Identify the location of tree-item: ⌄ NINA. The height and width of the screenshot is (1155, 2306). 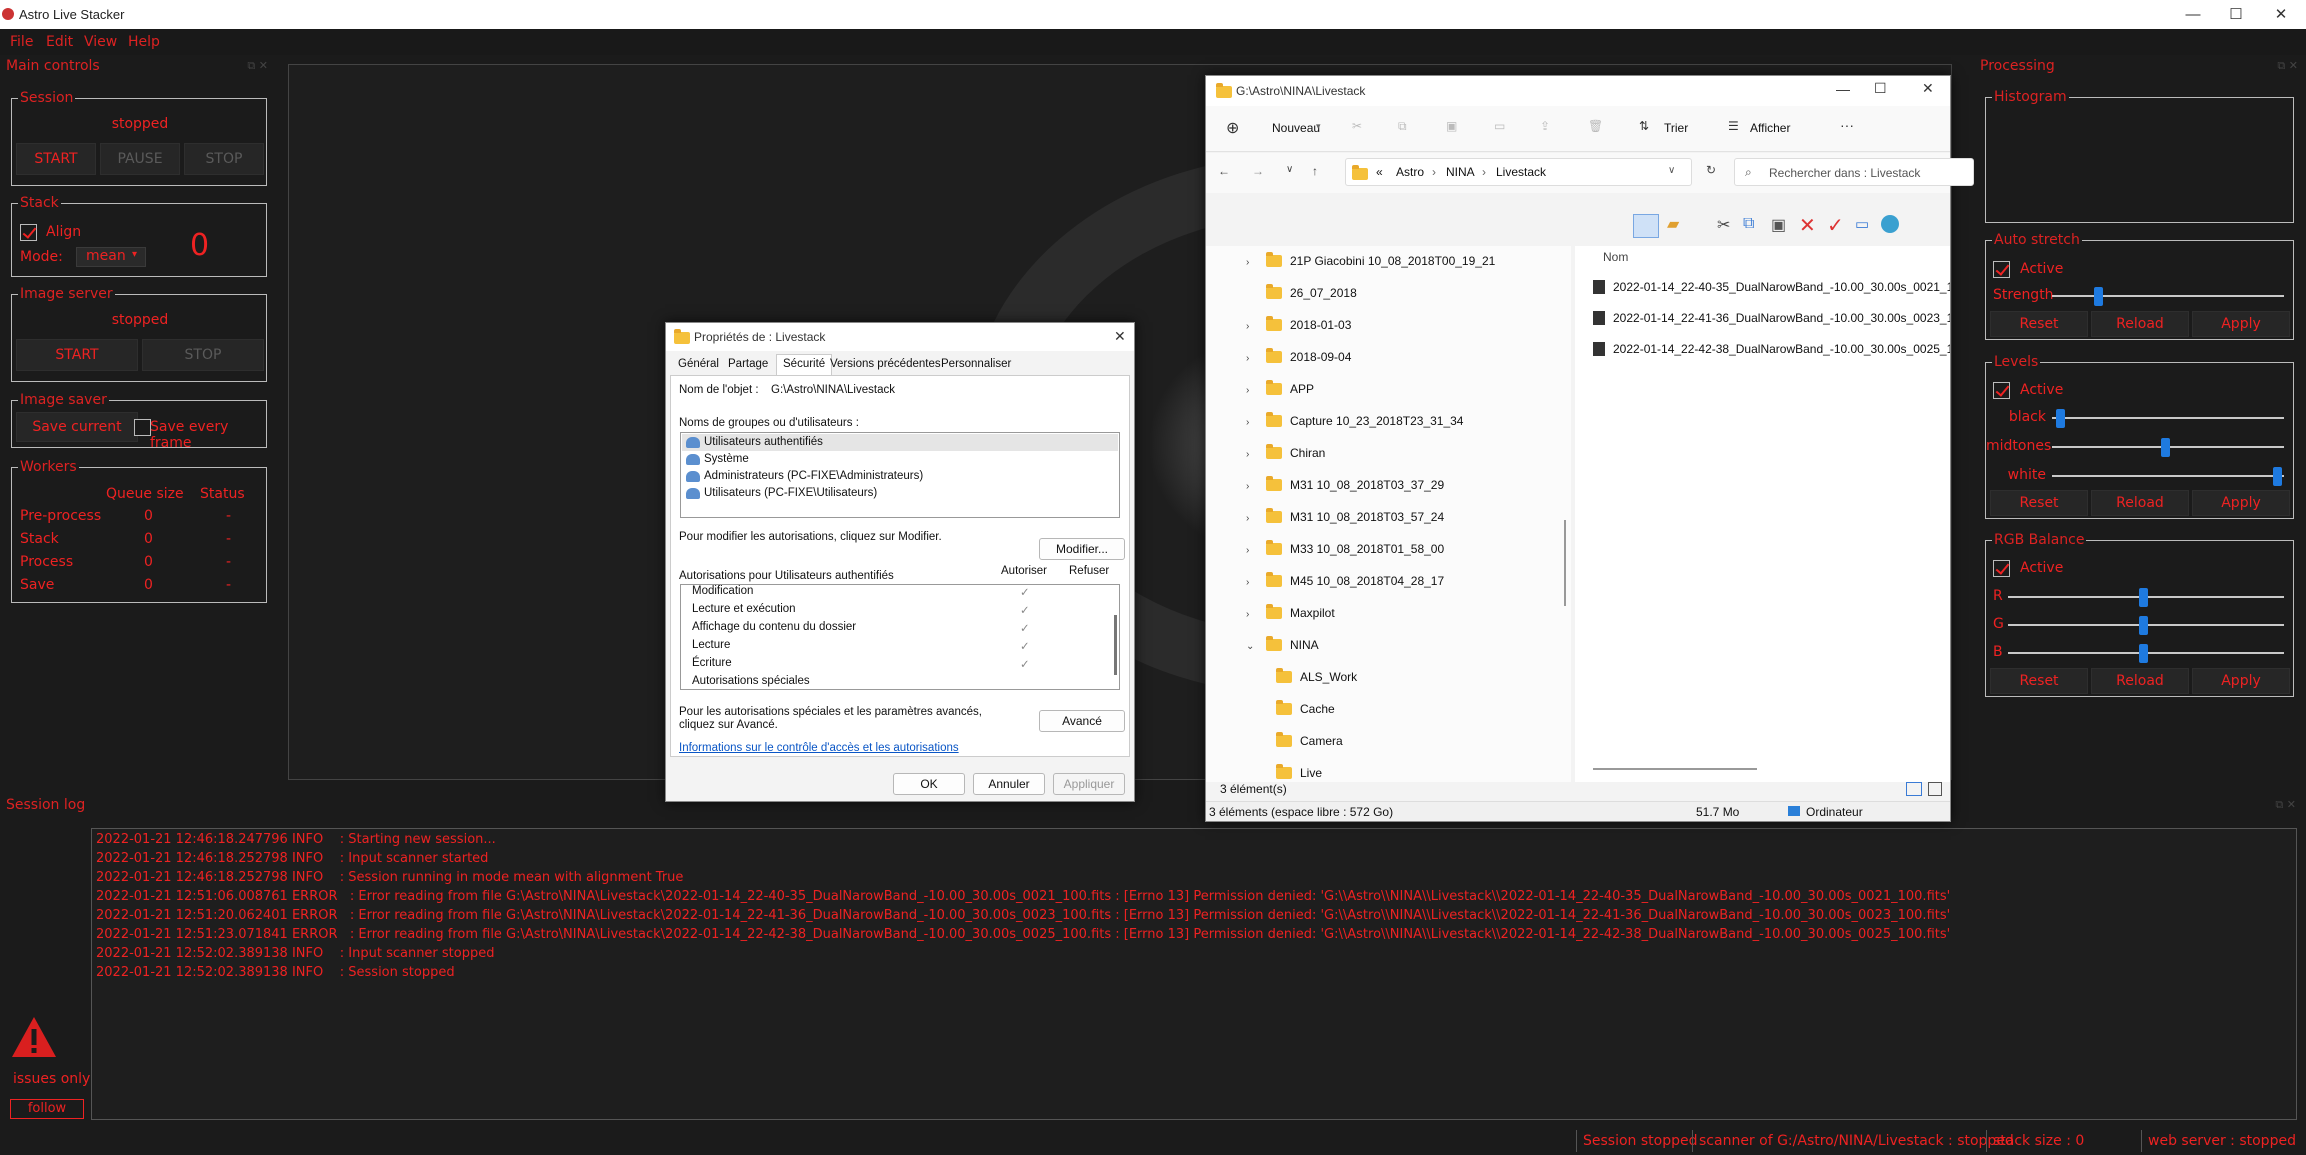
(1282, 644).